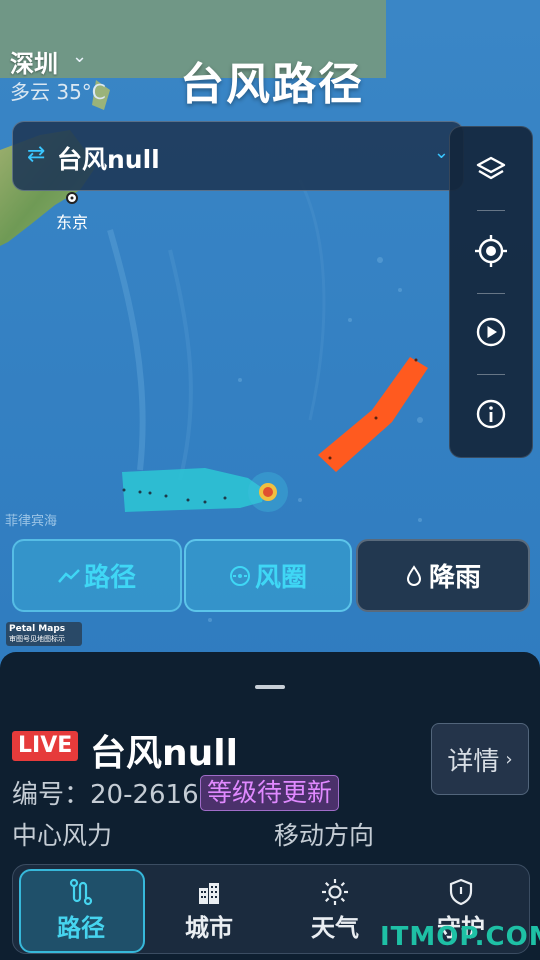 This screenshot has height=960, width=540. I want to click on trend-icon, so click(69, 575).